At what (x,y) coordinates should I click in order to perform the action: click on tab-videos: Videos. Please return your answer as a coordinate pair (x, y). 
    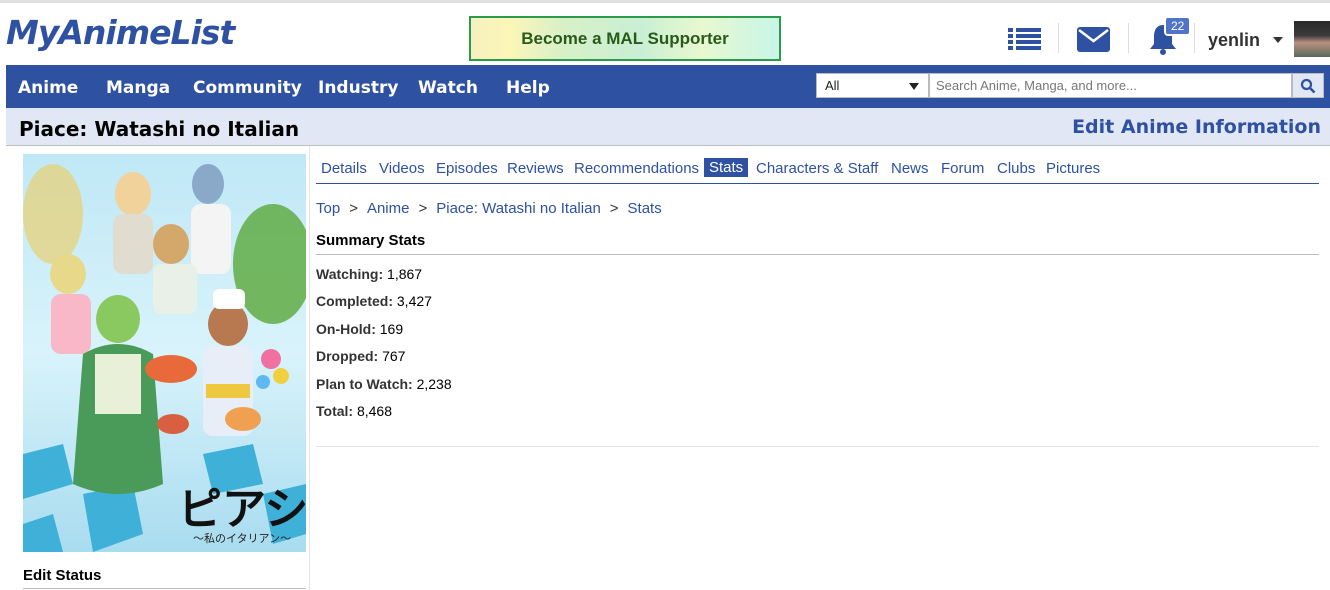
    Looking at the image, I should click on (402, 168).